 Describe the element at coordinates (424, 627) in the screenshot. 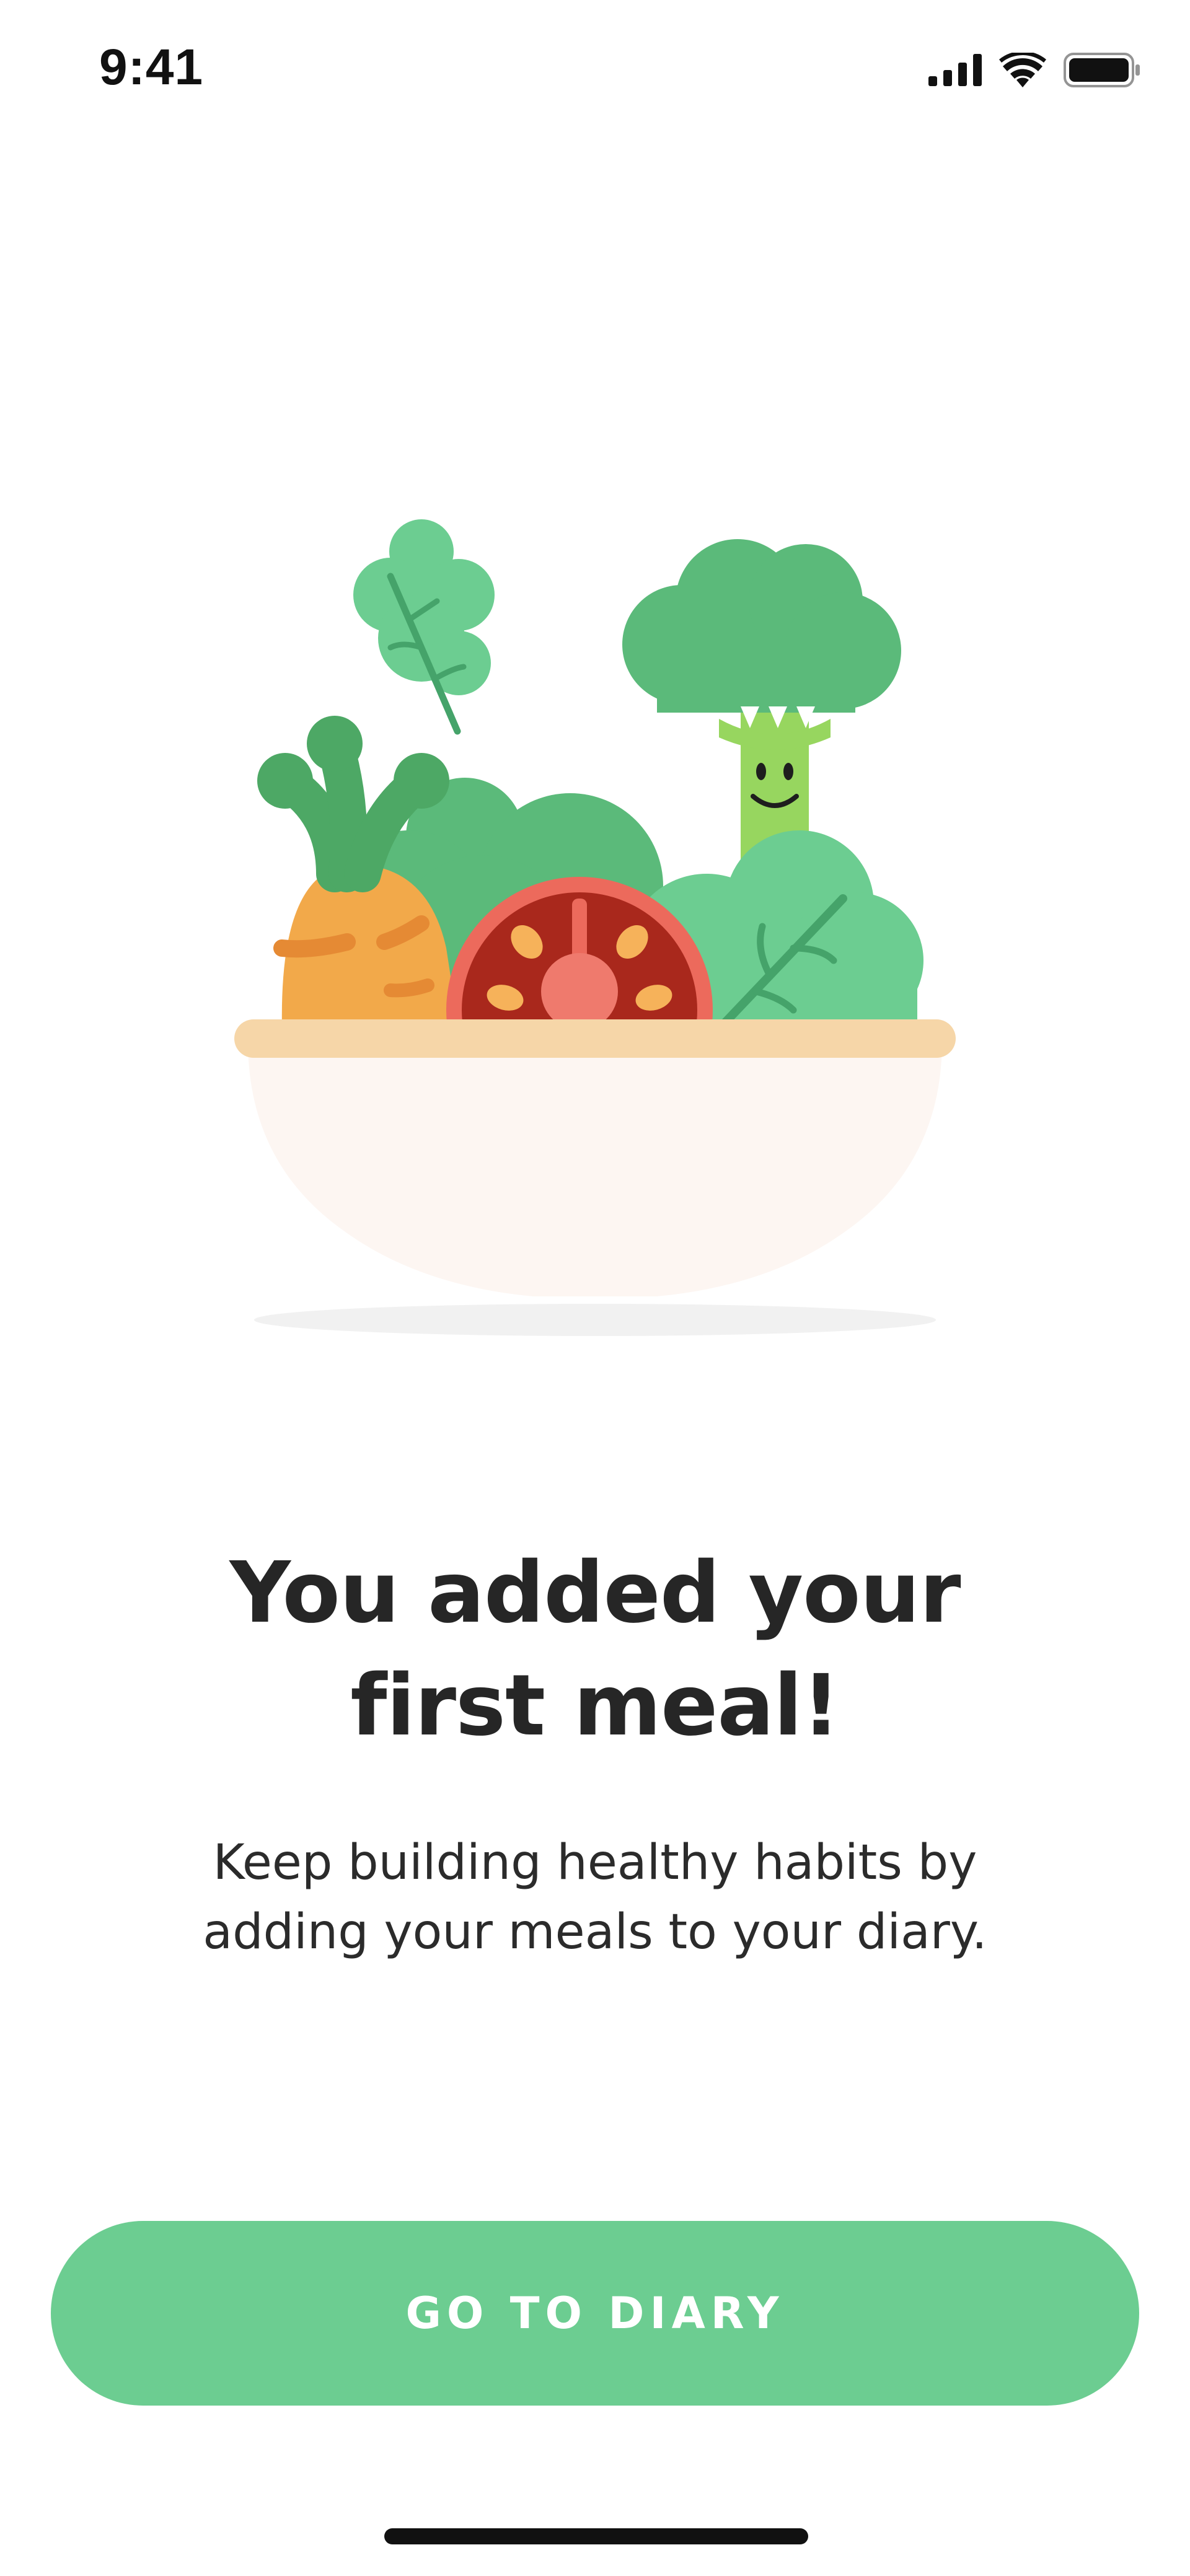

I see `herb-leaf-icon` at that location.